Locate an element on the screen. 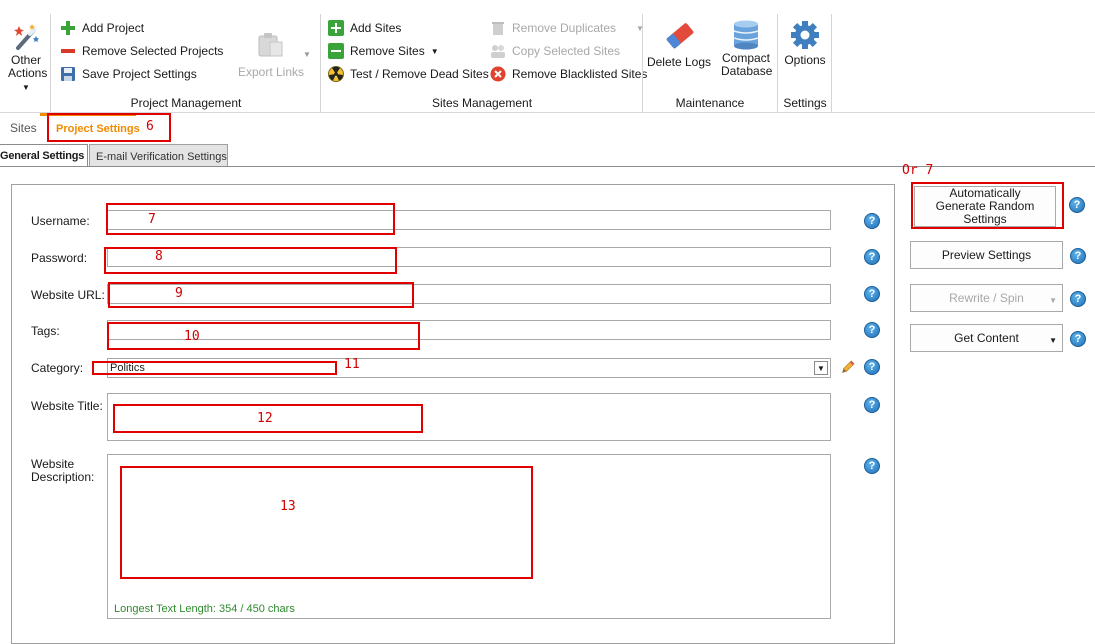 The image size is (1095, 644). test-remove-dead-sites-label: Test / Remove Dead Sites is located at coordinates (419, 74).